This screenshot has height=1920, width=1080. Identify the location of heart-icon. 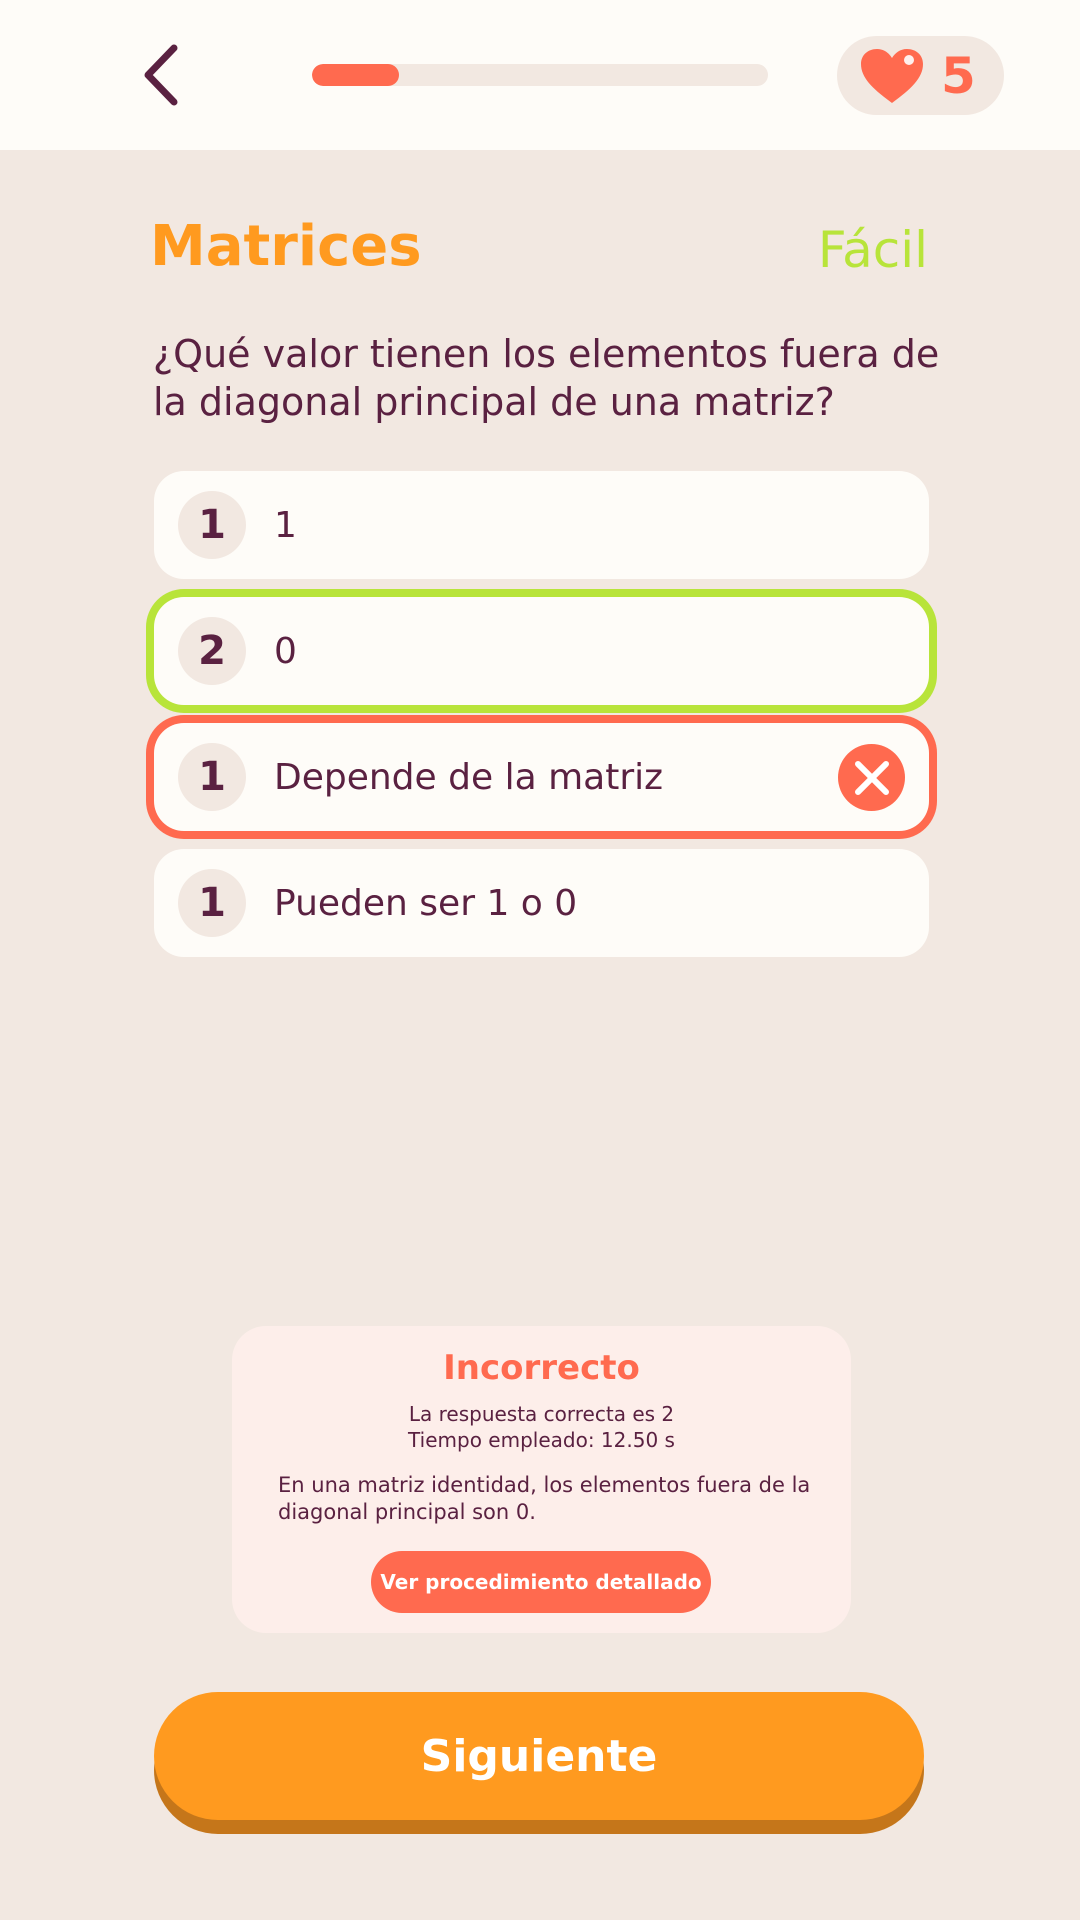
(892, 75).